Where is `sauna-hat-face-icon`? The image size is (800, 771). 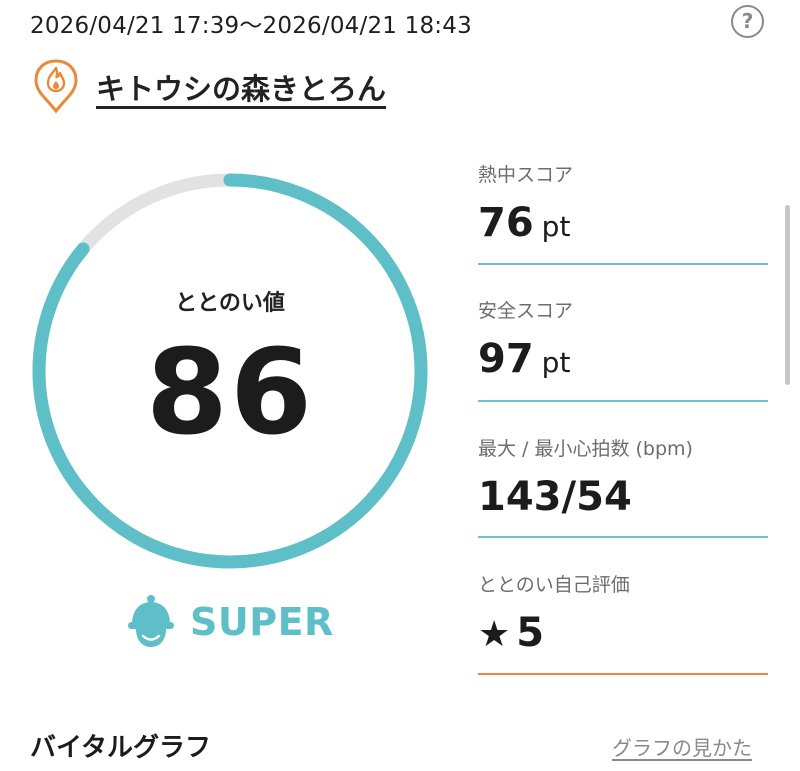 sauna-hat-face-icon is located at coordinates (151, 621).